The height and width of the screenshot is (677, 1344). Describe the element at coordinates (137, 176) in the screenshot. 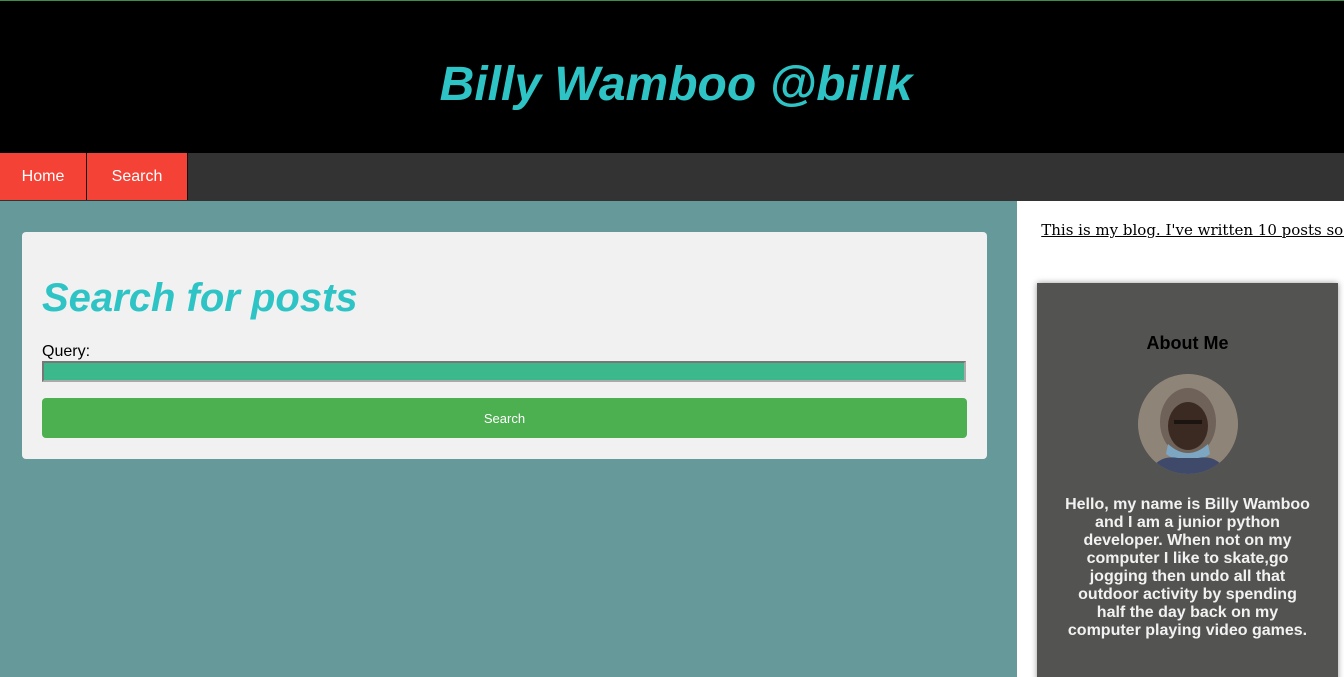

I see `nav-search-link: Search` at that location.